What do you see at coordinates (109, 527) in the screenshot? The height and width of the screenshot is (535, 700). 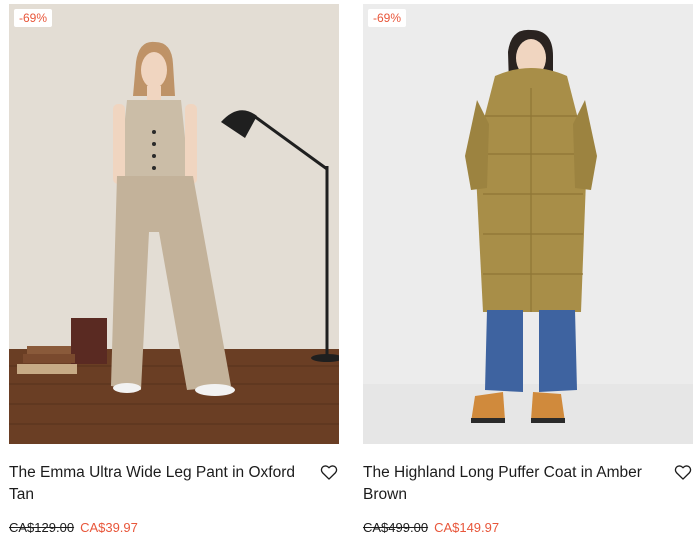 I see `sale-price: CA$39.97` at bounding box center [109, 527].